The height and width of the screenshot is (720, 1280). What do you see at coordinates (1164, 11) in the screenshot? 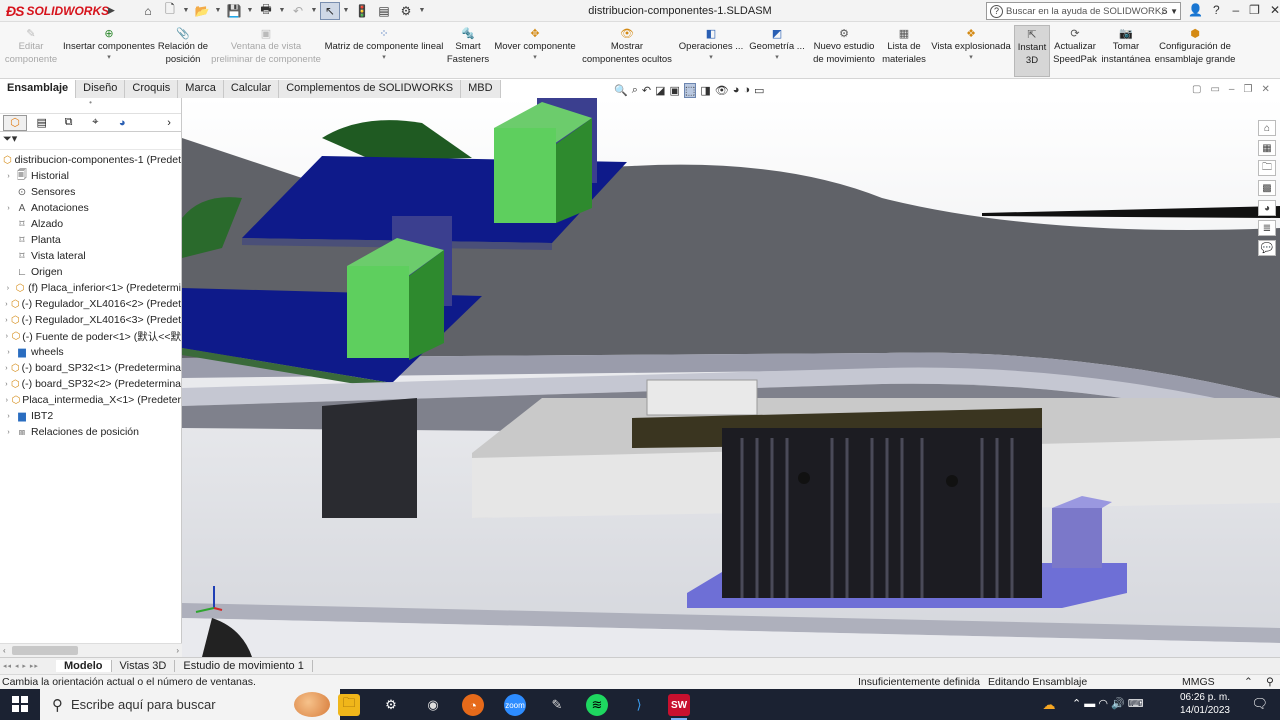
I see `search-icon: ⌕` at bounding box center [1164, 11].